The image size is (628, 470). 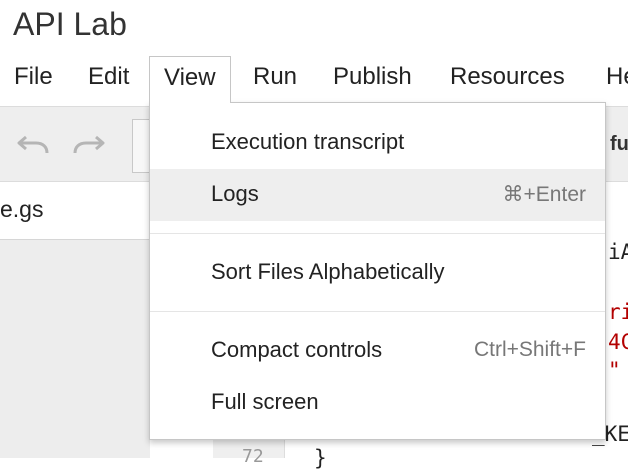 I want to click on function-select: fu, so click(x=619, y=144).